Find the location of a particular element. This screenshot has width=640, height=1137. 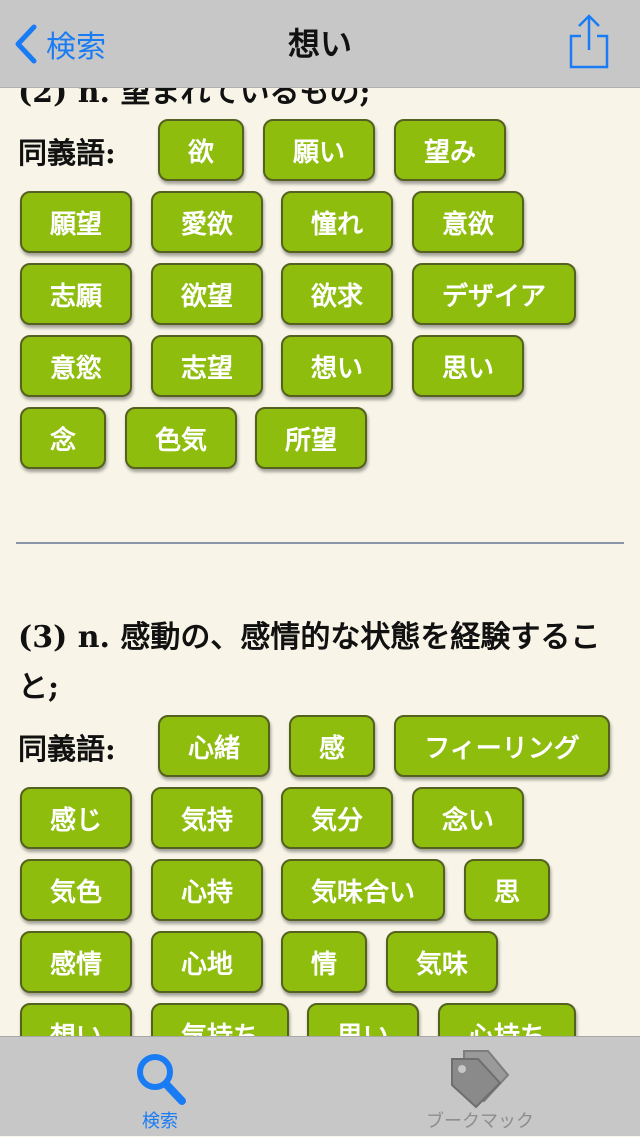

synonym-chip: 欲 is located at coordinates (201, 150).